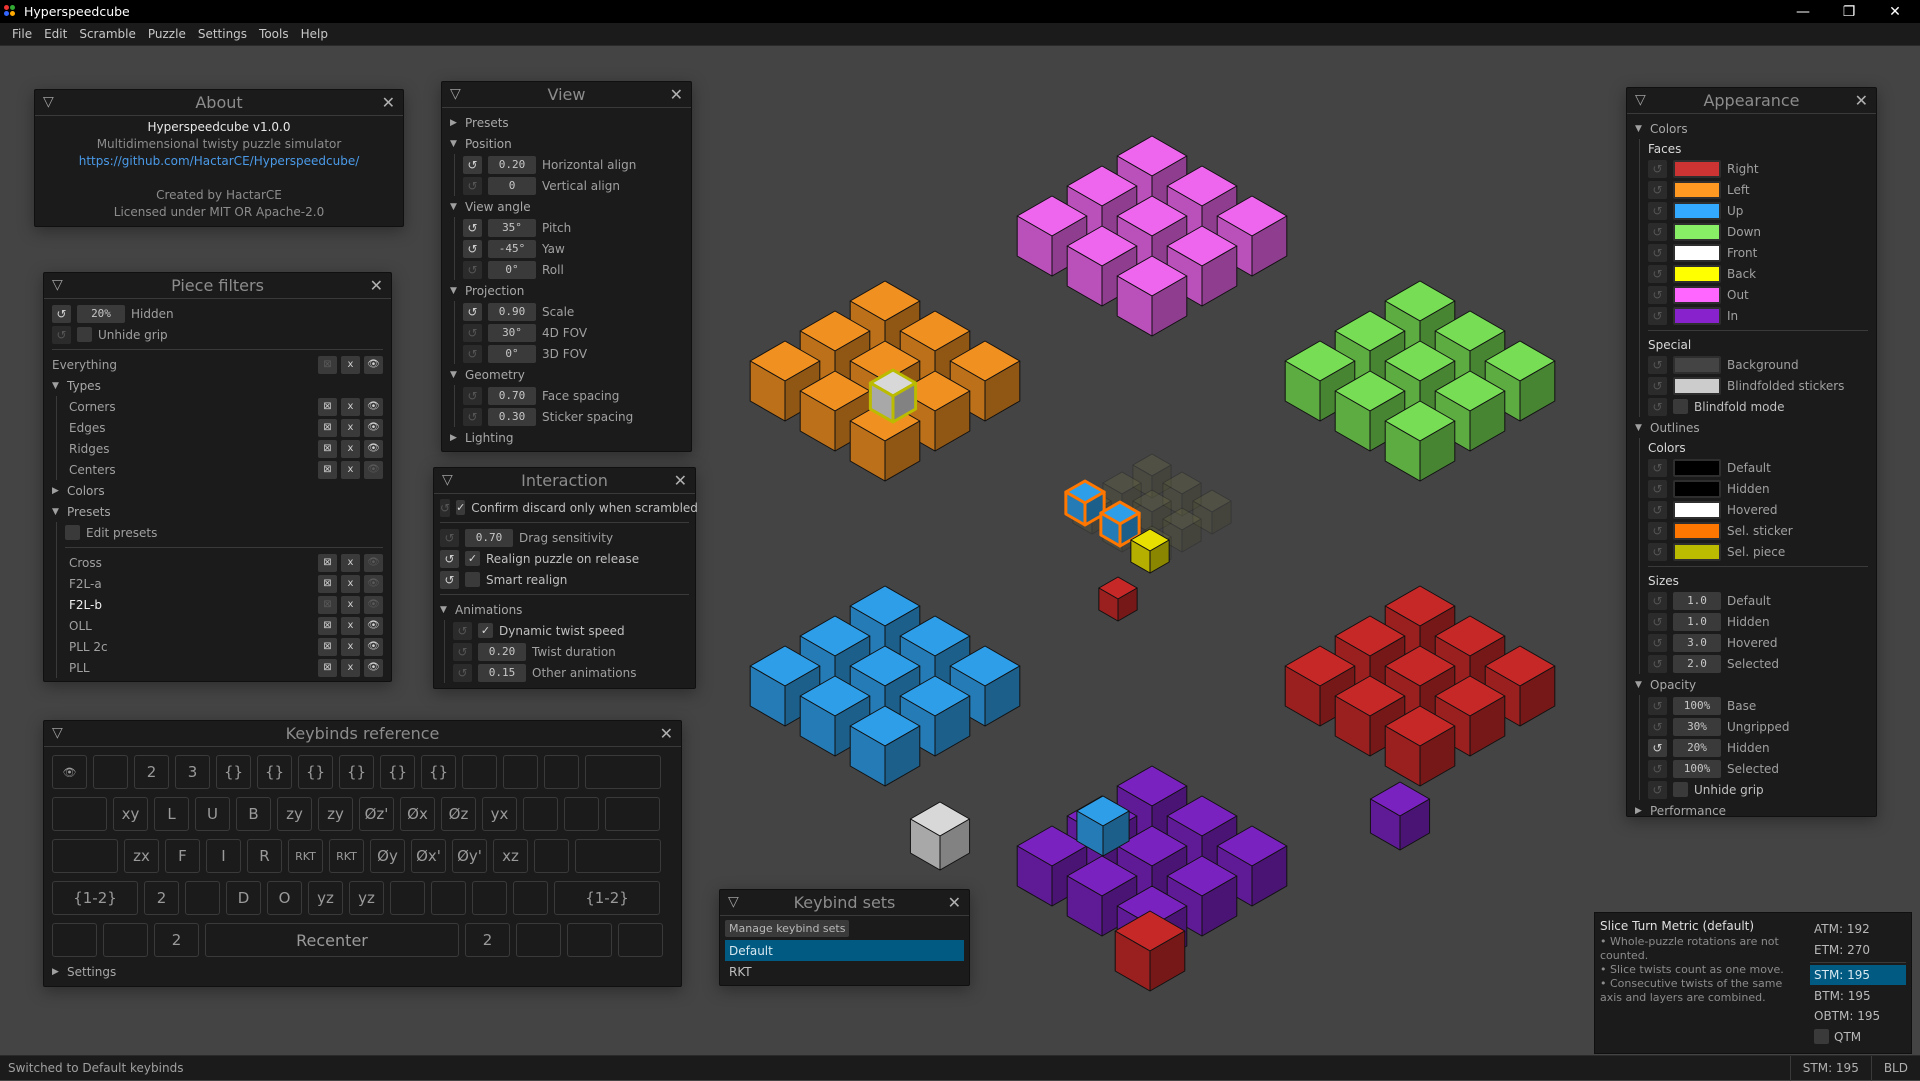  What do you see at coordinates (212, 814) in the screenshot?
I see `key: U` at bounding box center [212, 814].